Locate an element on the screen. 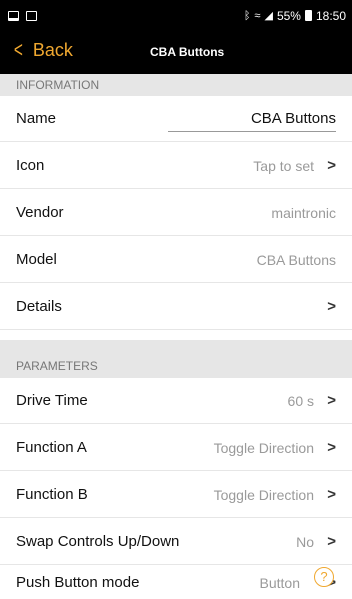  battery-icon is located at coordinates (308, 15).